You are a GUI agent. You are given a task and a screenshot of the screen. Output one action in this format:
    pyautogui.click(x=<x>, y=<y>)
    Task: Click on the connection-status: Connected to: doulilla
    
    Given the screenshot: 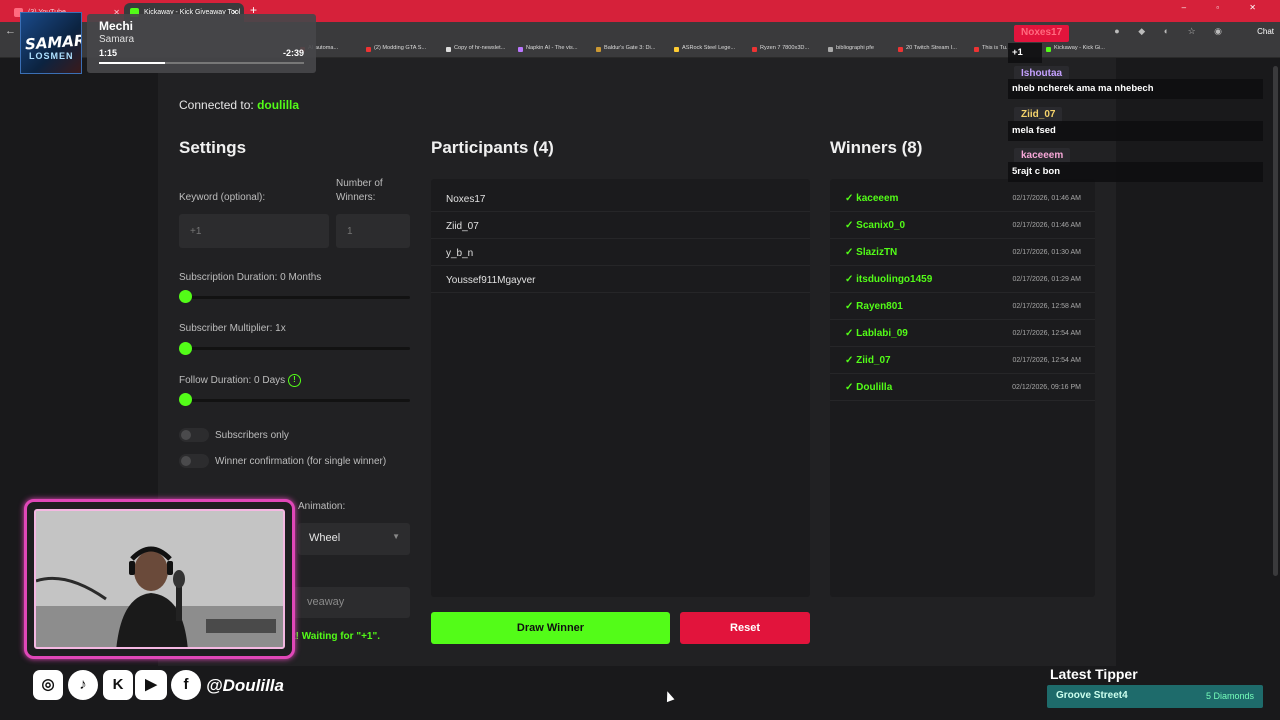 What is the action you would take?
    pyautogui.click(x=239, y=105)
    